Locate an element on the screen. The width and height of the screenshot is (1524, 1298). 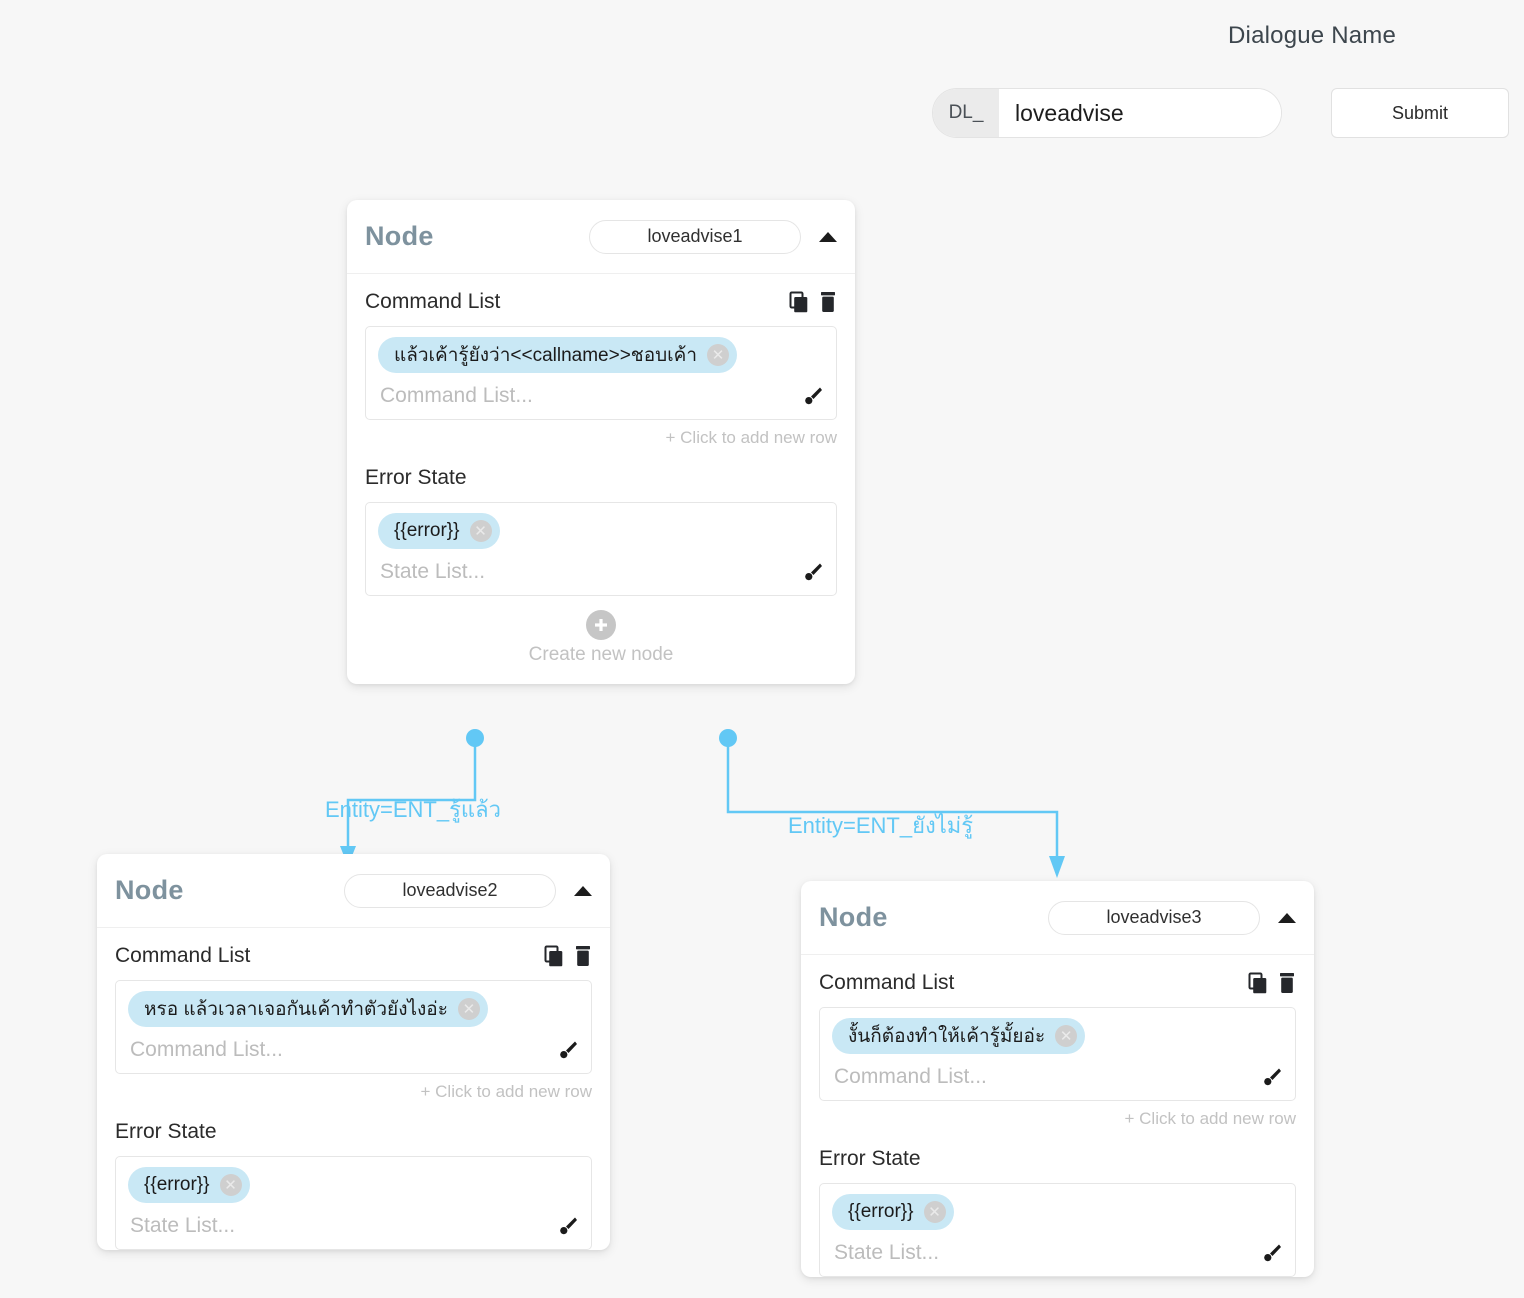
command-chip: งั้นก็ต้องทำให้เค้ารู้มั้ยอ่ะ ✕ is located at coordinates (959, 1036).